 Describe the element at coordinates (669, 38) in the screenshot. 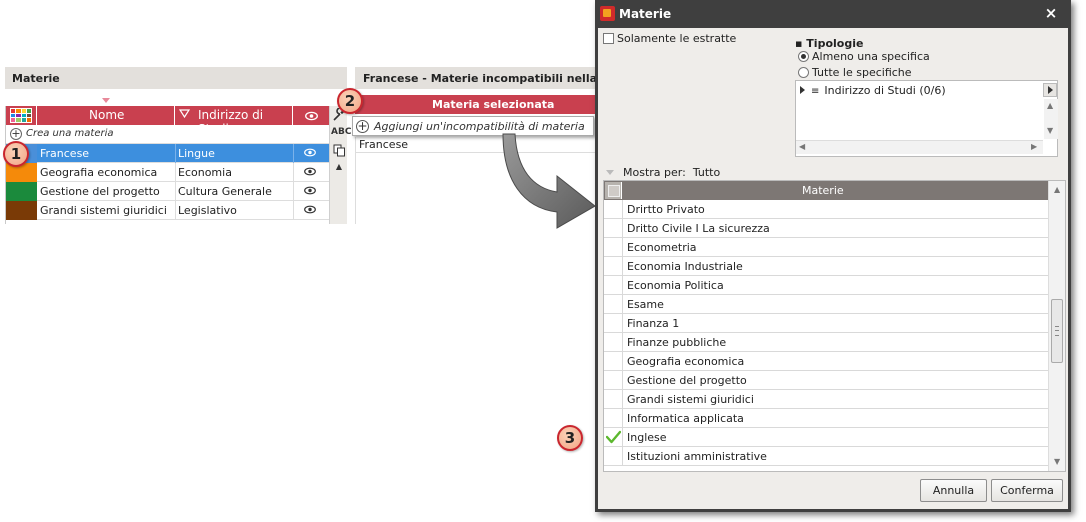

I see `only-extracted-checkbox: Solamente le estratte` at that location.